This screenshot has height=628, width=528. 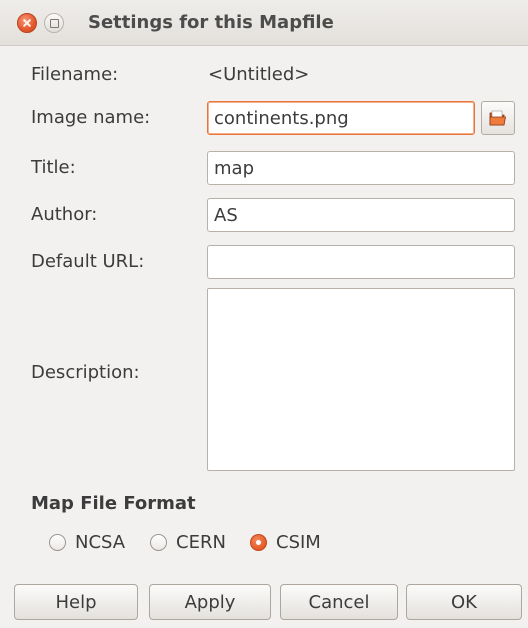 I want to click on title-label: Title:, so click(x=53, y=167).